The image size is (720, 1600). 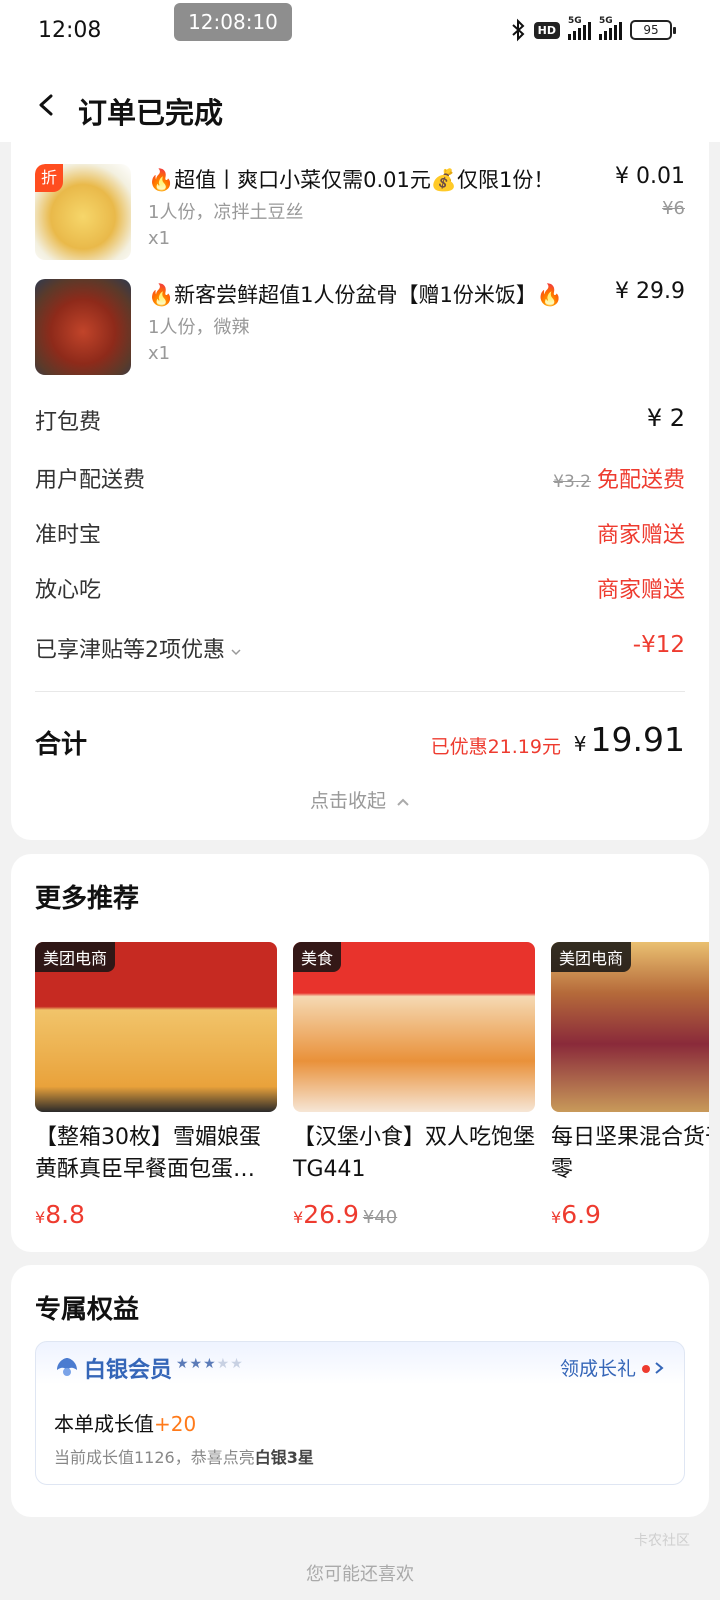 What do you see at coordinates (68, 590) in the screenshot?
I see `safe-eat-label: 放心吃` at bounding box center [68, 590].